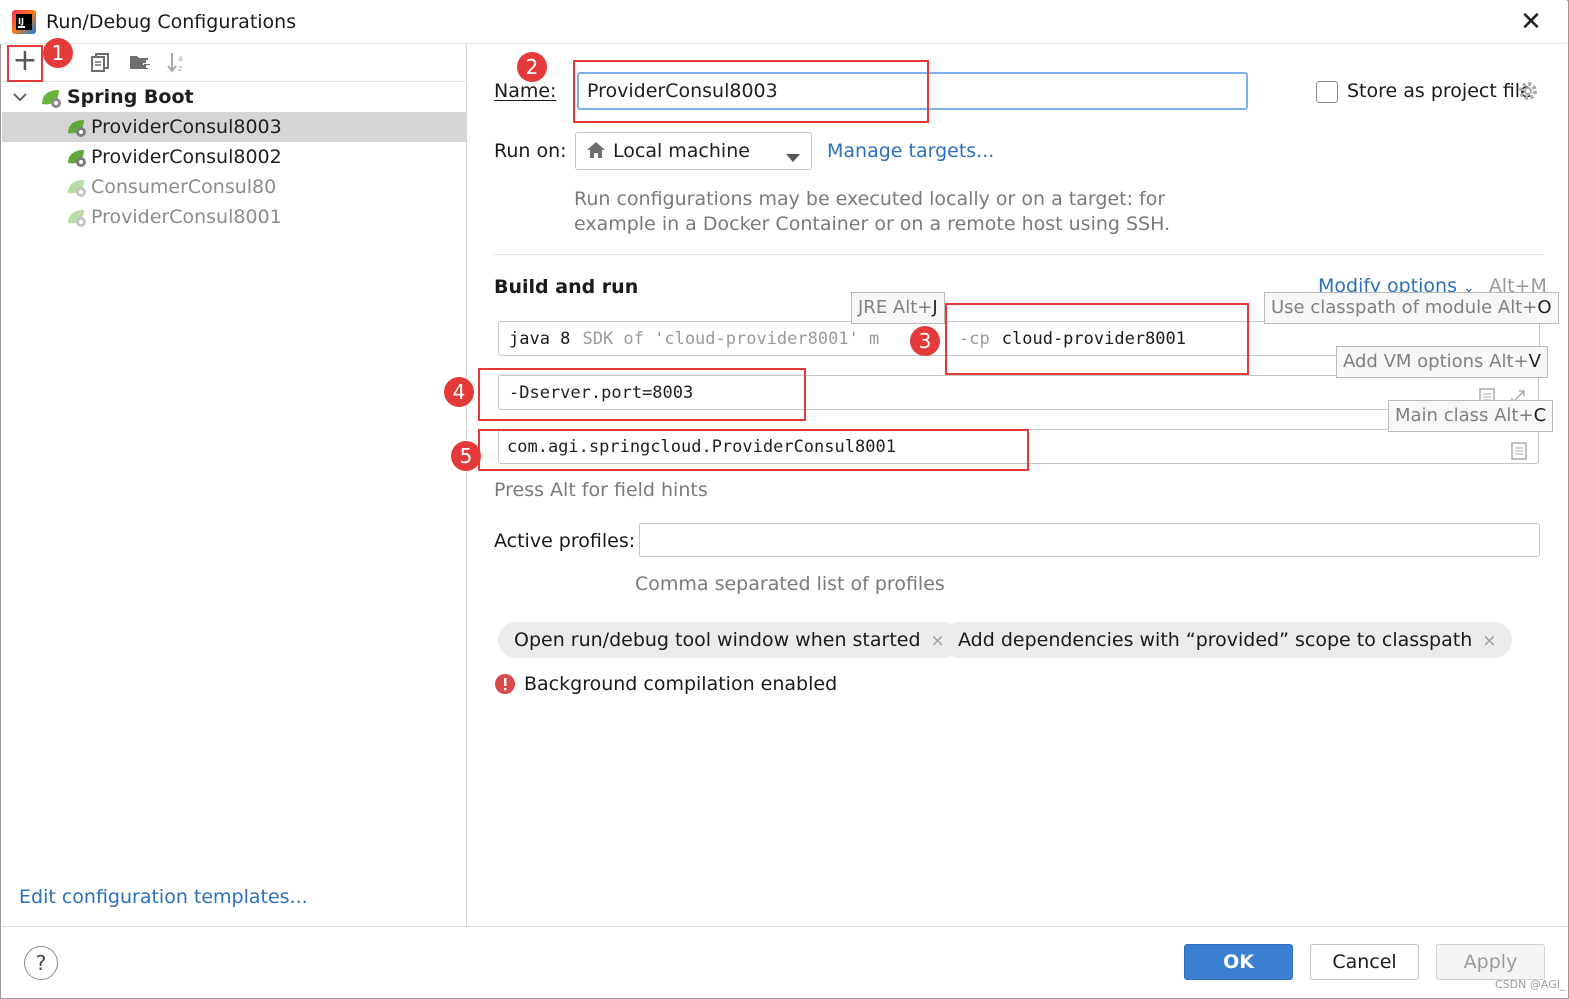  Describe the element at coordinates (1490, 962) in the screenshot. I see `apply-button: Apply` at that location.